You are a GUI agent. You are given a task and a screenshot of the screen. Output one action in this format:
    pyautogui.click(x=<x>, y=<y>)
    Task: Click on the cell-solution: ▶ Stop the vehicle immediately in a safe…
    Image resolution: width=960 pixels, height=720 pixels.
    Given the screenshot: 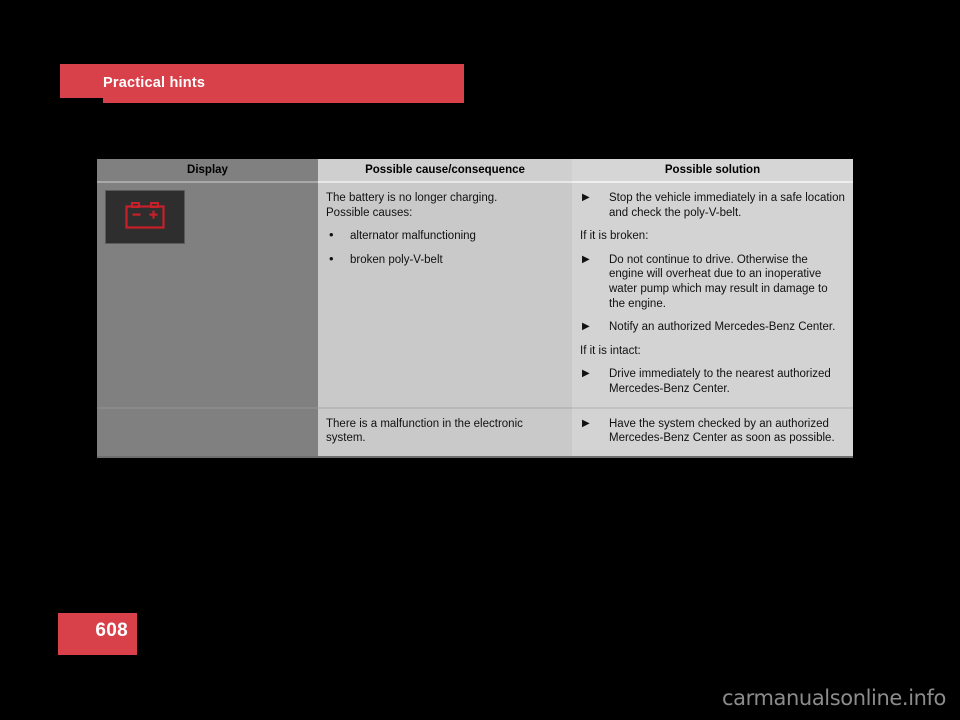 What is the action you would take?
    pyautogui.click(x=712, y=295)
    